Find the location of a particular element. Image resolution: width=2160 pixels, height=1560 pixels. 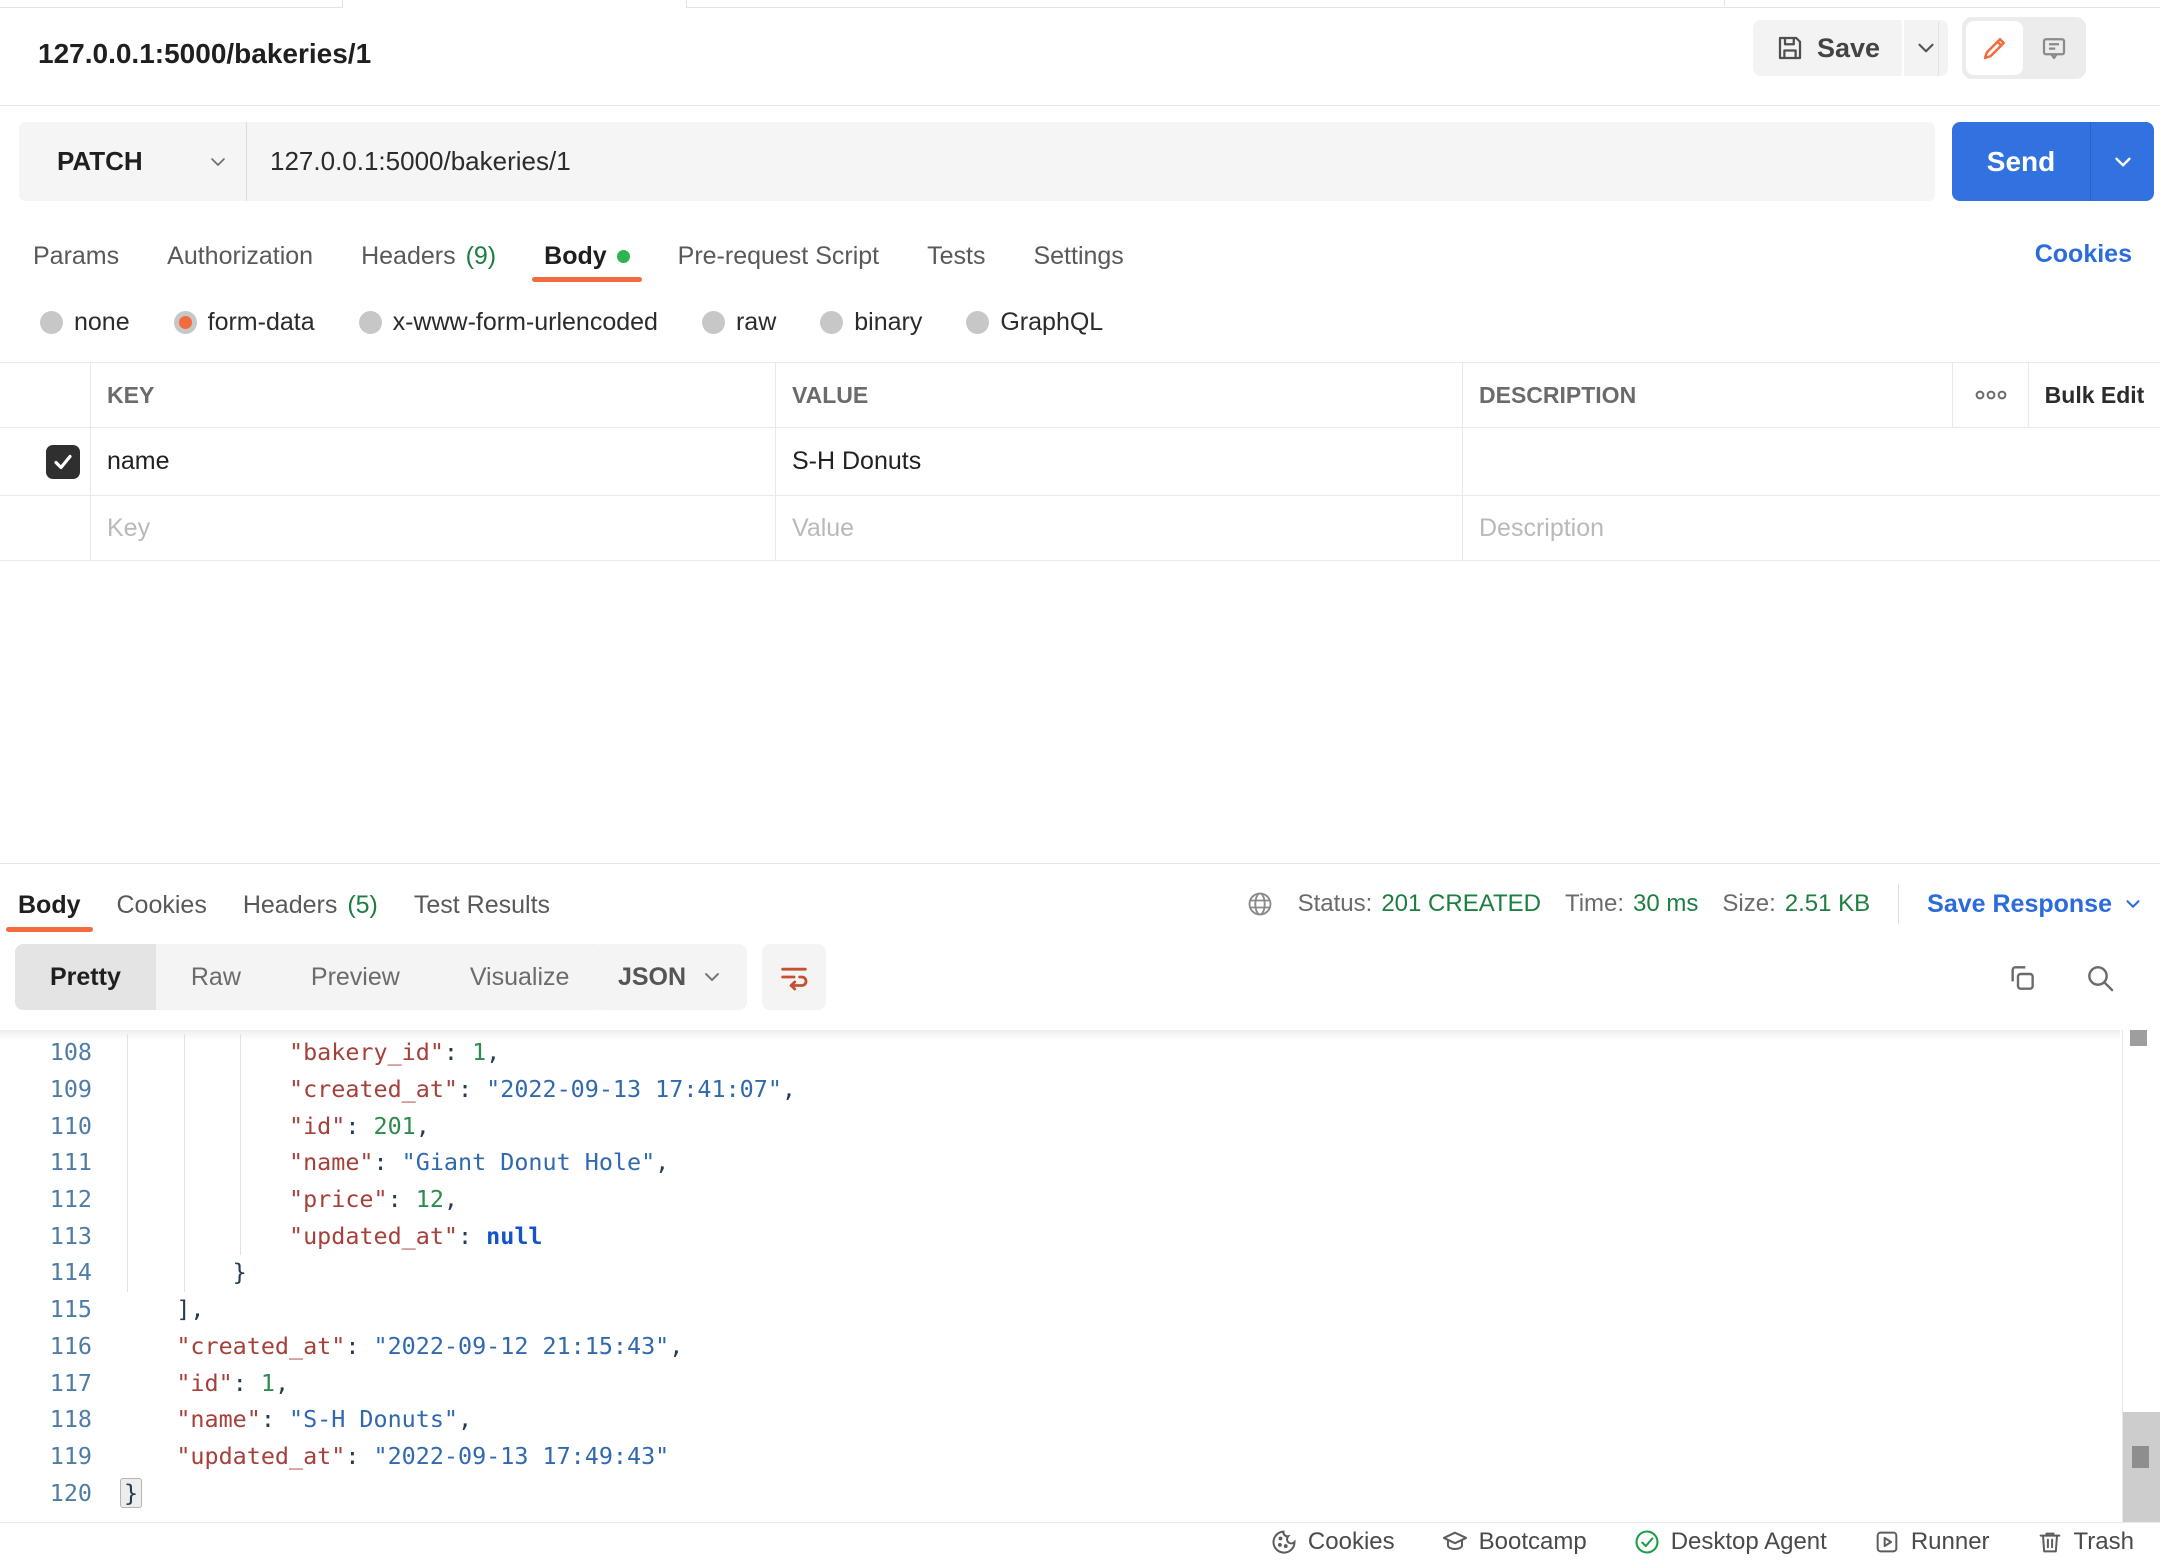

footer-cookies-button: Cookies is located at coordinates (1332, 1542).